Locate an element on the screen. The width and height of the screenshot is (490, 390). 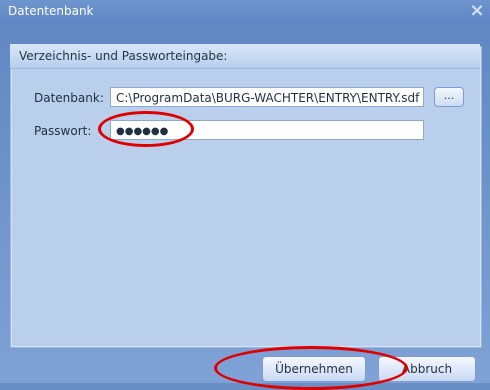
window-title: Datentenbank is located at coordinates (51, 11).